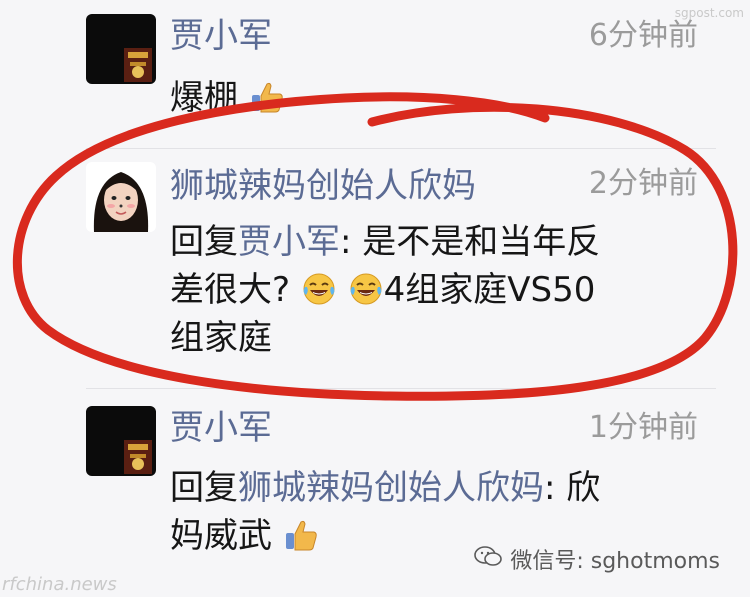  I want to click on comment-time: 2分钟前, so click(643, 183).